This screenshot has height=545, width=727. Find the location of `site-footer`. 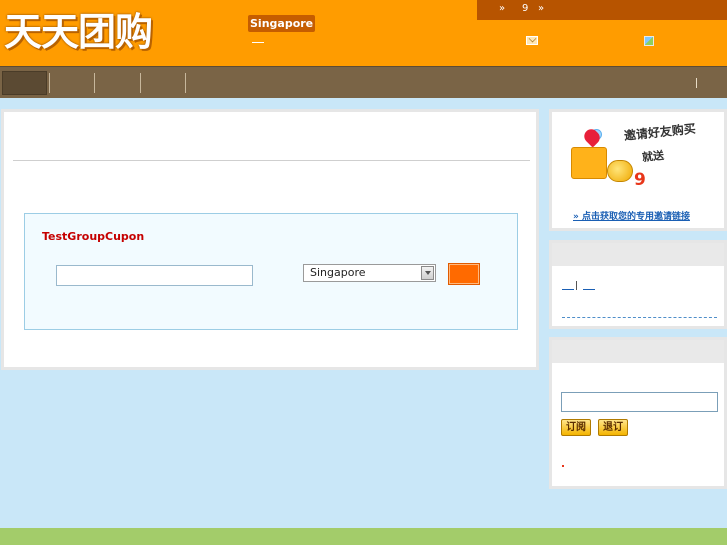

site-footer is located at coordinates (363, 536).